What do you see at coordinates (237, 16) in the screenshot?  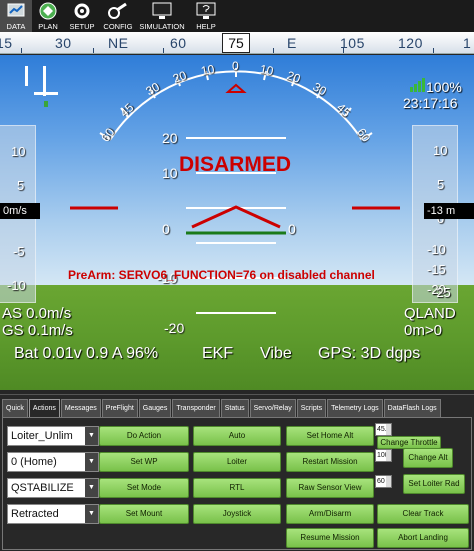 I see `main-toolbar: DATA PLAN SETUP CONFIG SIMULATION HELP` at bounding box center [237, 16].